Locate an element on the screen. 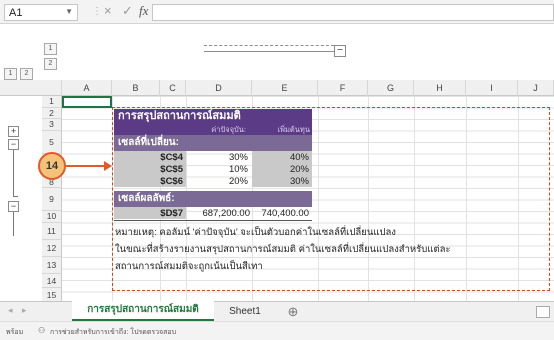 Image resolution: width=554 pixels, height=340 pixels. accessibility-icon: ⚇ is located at coordinates (41, 330).